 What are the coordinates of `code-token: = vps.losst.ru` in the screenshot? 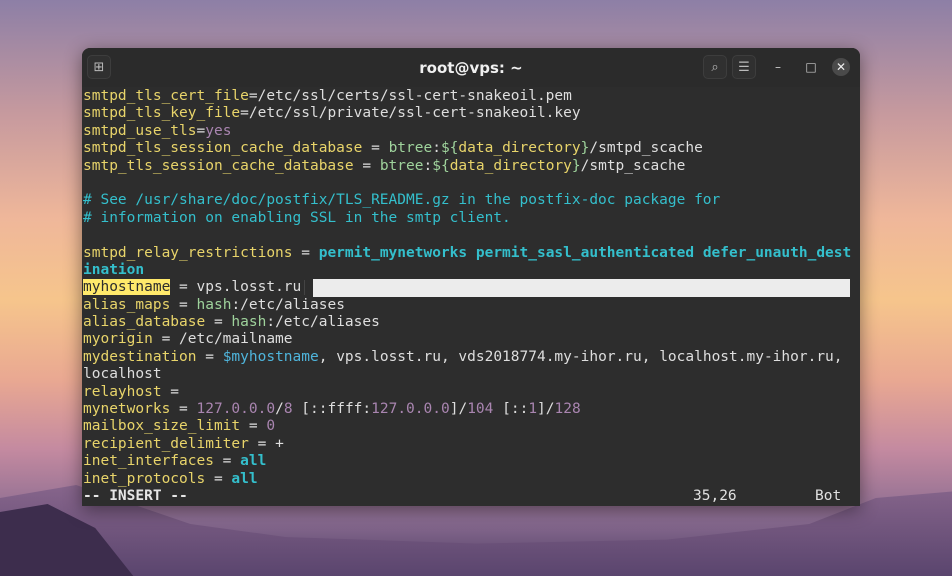 It's located at (236, 287).